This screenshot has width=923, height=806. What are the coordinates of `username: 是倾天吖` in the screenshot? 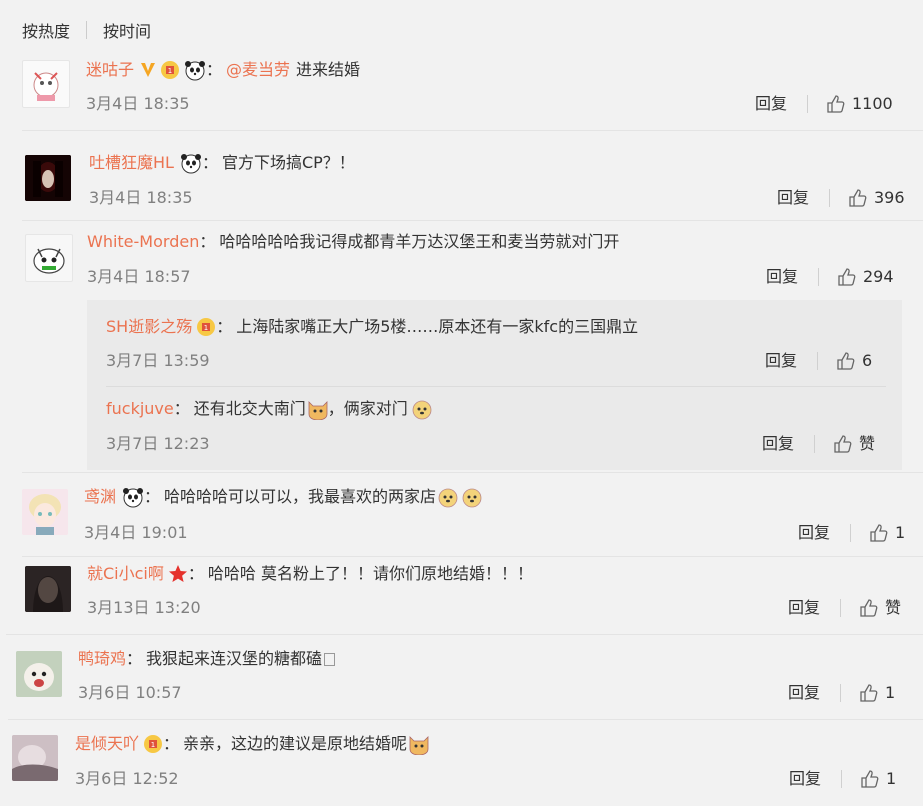 It's located at (107, 744).